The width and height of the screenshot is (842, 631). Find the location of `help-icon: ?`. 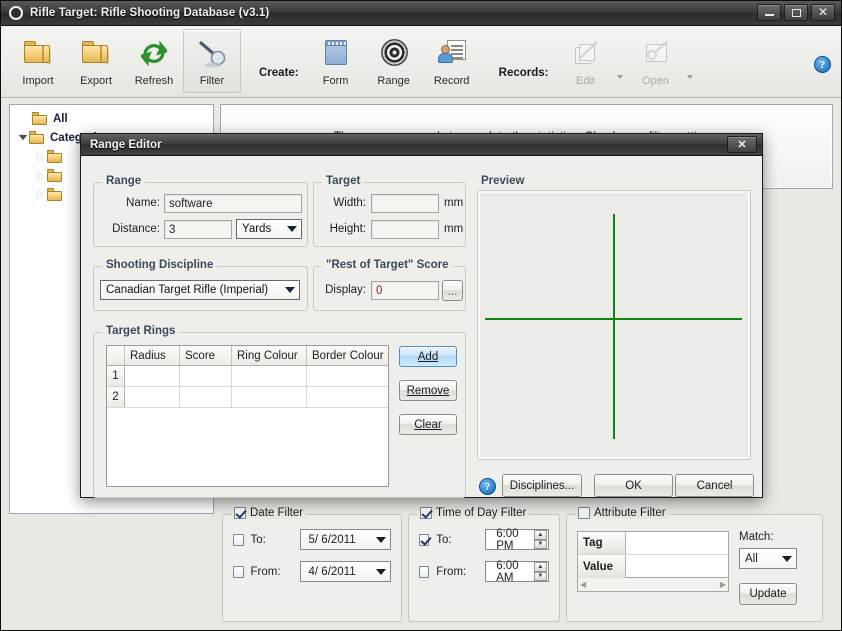

help-icon: ? is located at coordinates (822, 64).